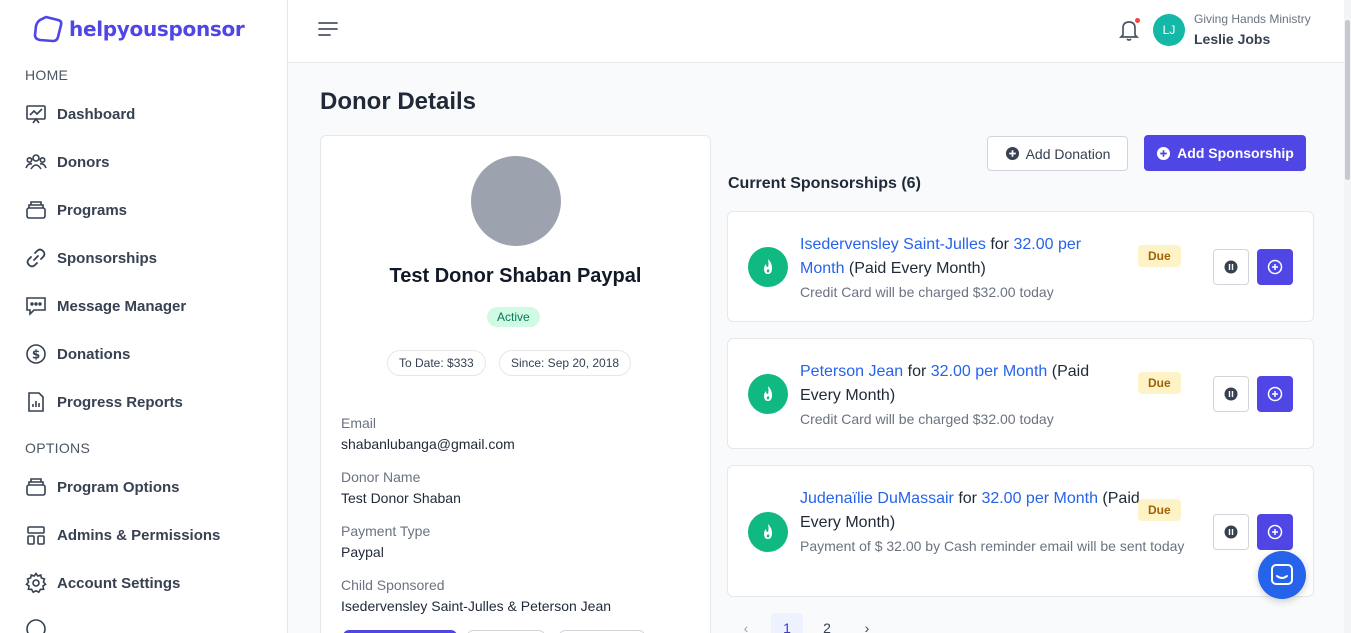 The height and width of the screenshot is (633, 1351). Describe the element at coordinates (120, 402) in the screenshot. I see `sidebar-item-label: Progress Reports` at that location.